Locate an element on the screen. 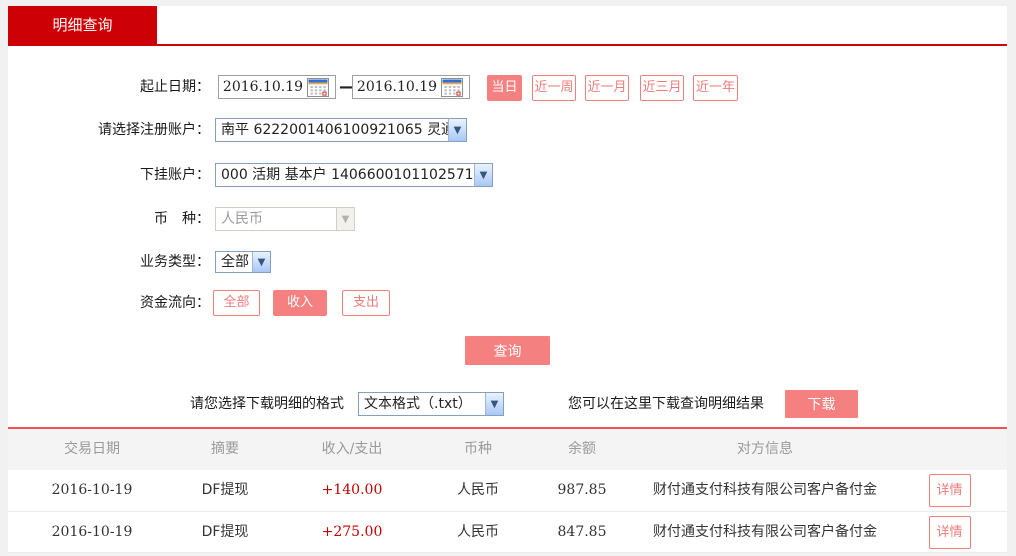  download-format-label: 请您选择下载明细的格式 is located at coordinates (267, 404).